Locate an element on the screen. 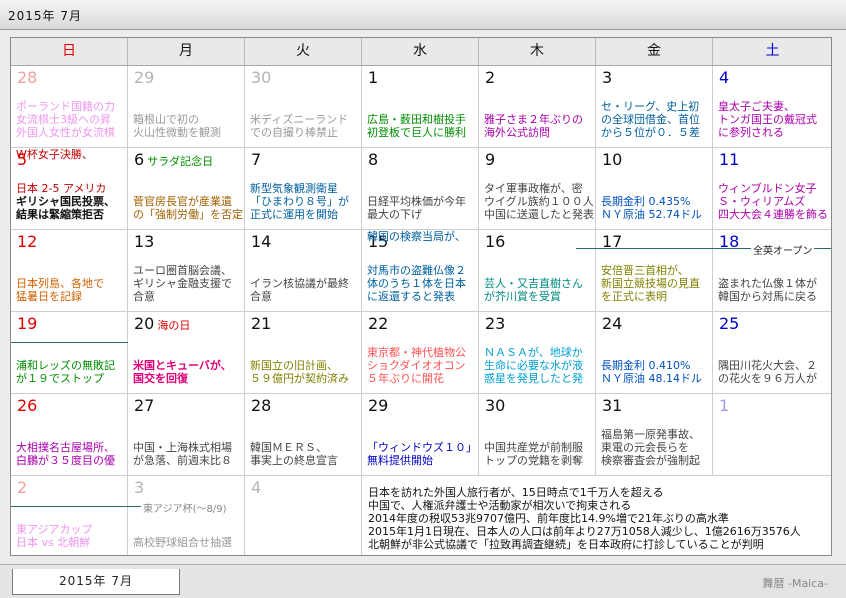 The height and width of the screenshot is (598, 846). day-cell: 28 ポーランド国籍の力 女流棋士3級への昇 外国人女性が女流棋 is located at coordinates (69, 107).